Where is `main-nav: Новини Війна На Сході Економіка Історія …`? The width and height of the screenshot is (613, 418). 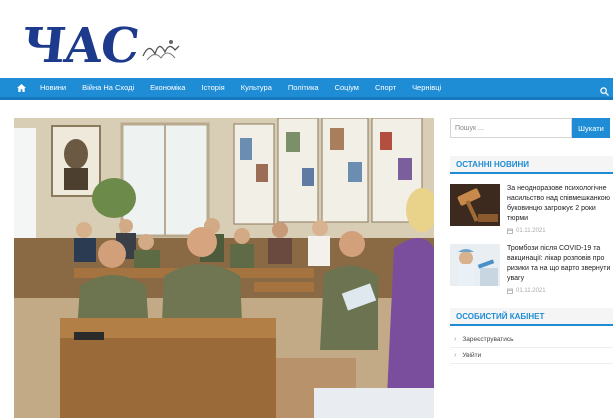
main-nav: Новини Війна На Сході Економіка Історія … is located at coordinates (306, 89).